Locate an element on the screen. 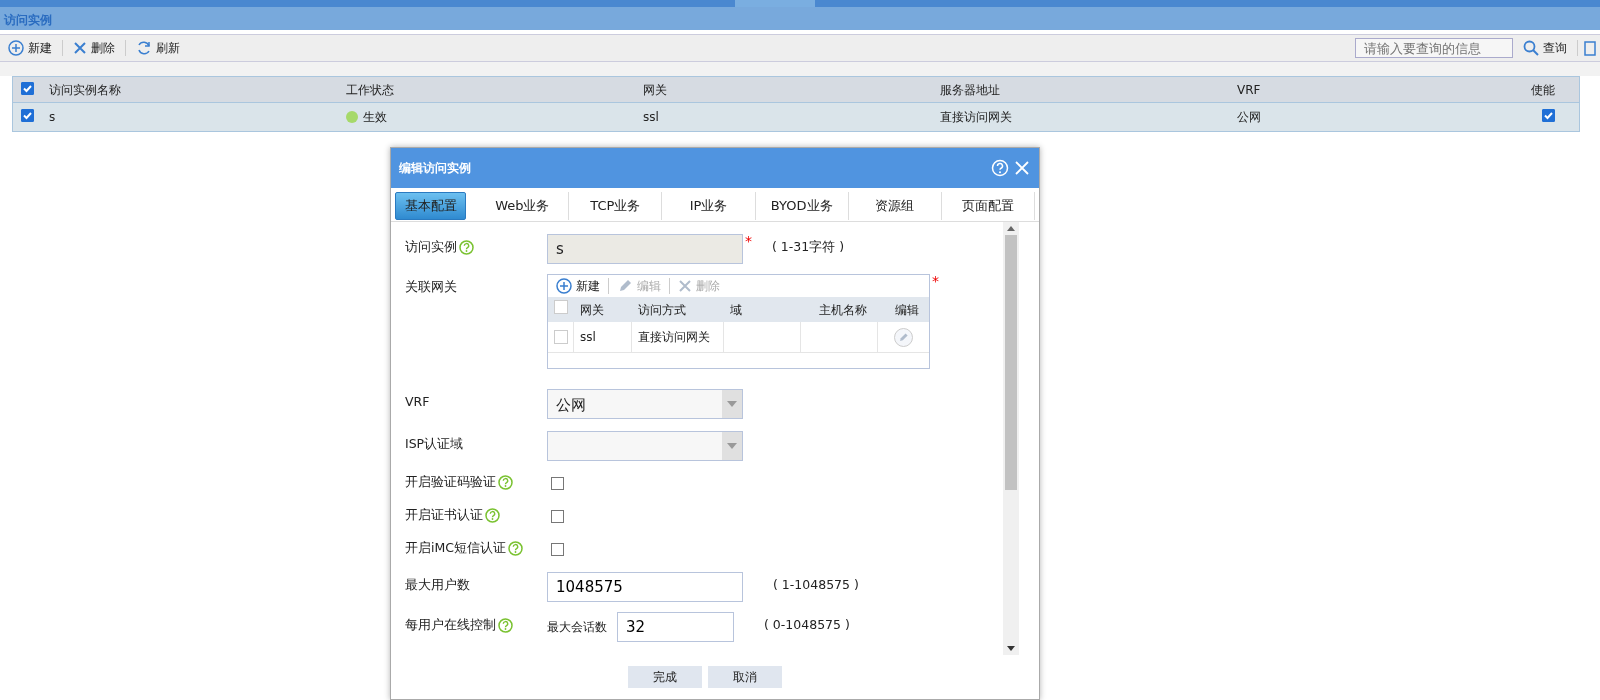 The image size is (1600, 700). tab: BYOD业务 is located at coordinates (802, 205).